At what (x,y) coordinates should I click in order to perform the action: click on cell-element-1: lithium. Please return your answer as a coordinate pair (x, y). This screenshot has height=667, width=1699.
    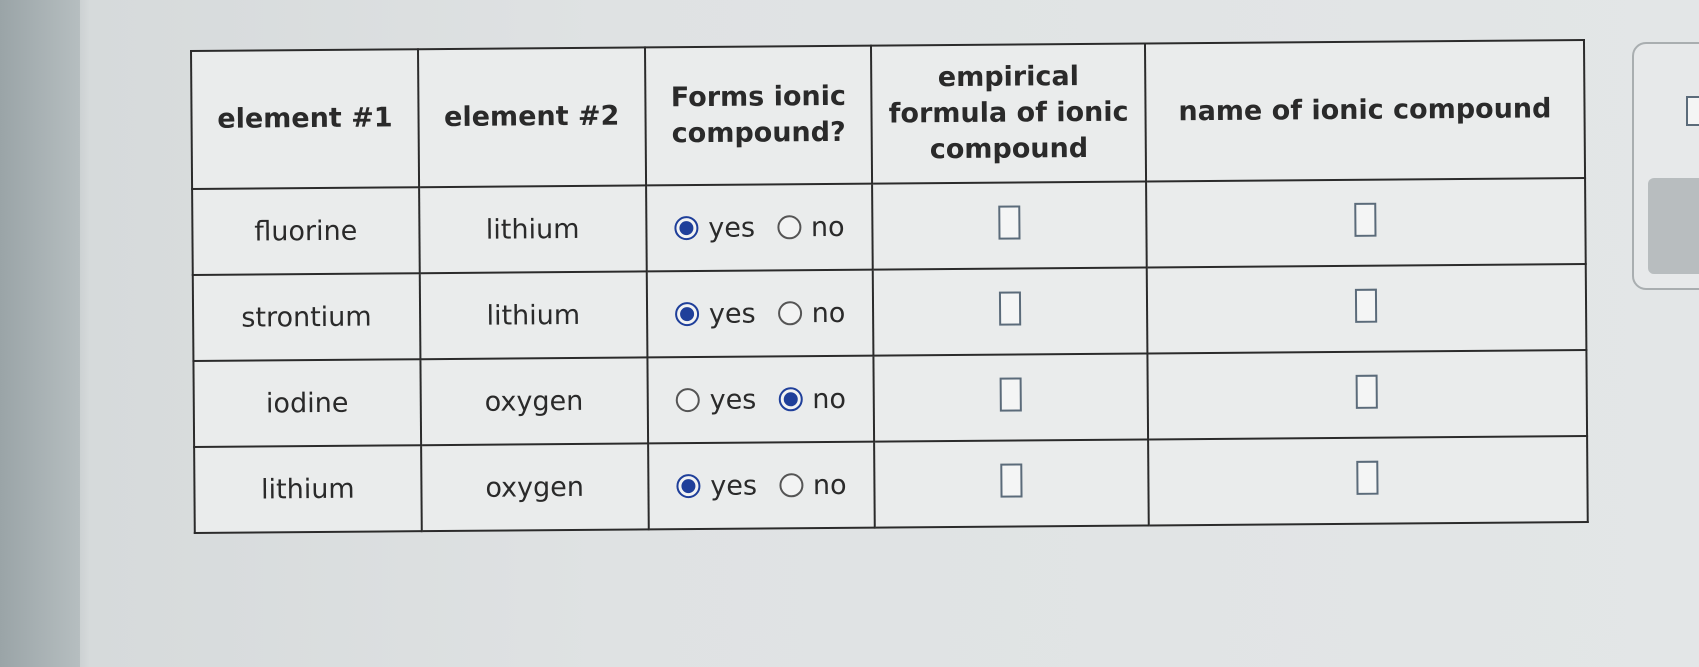
    Looking at the image, I should click on (308, 489).